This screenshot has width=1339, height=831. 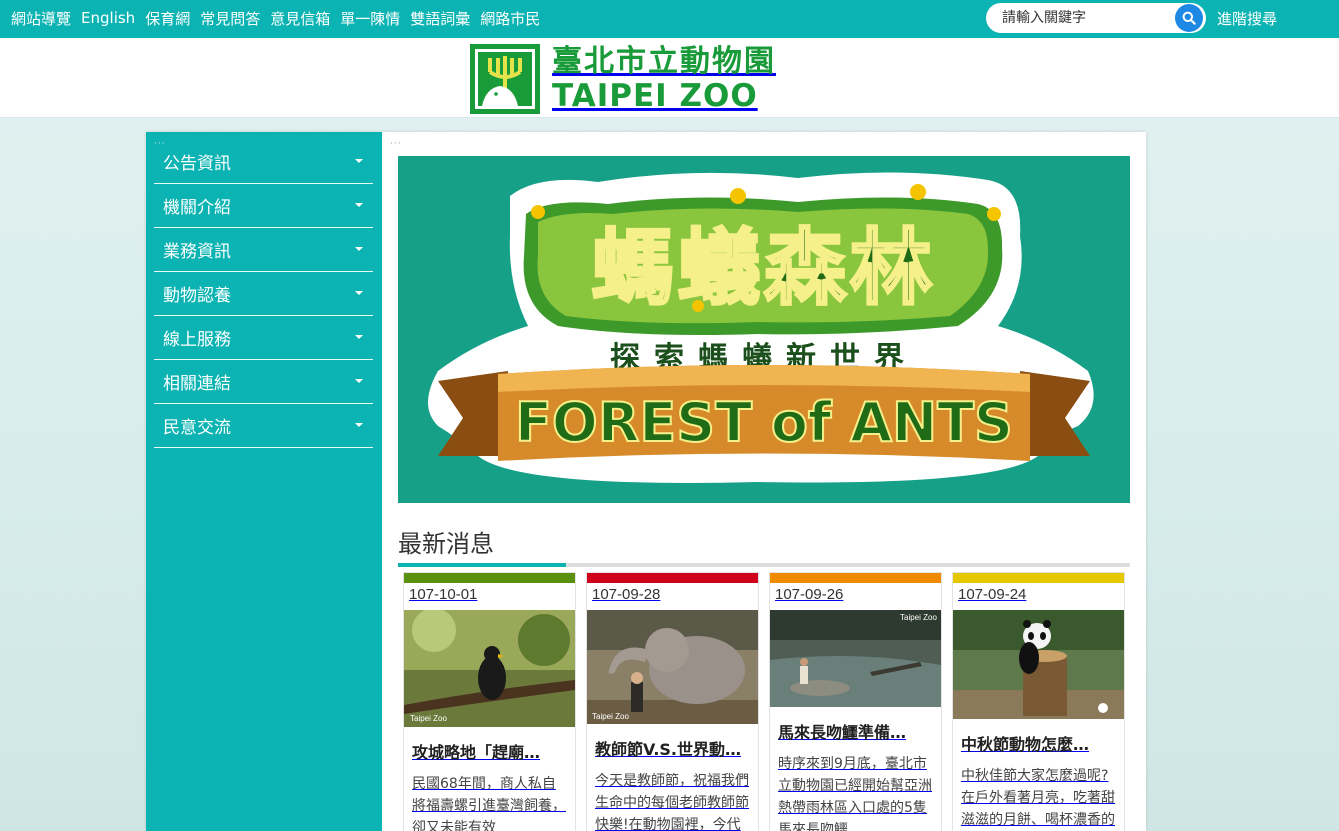 What do you see at coordinates (197, 252) in the screenshot?
I see `sidebar-item-label: 業務資訊` at bounding box center [197, 252].